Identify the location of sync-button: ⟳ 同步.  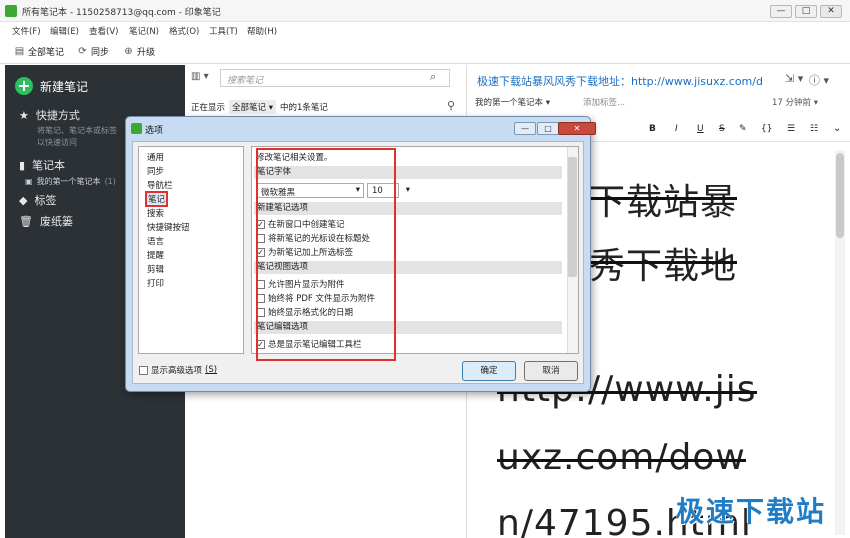
(93, 51).